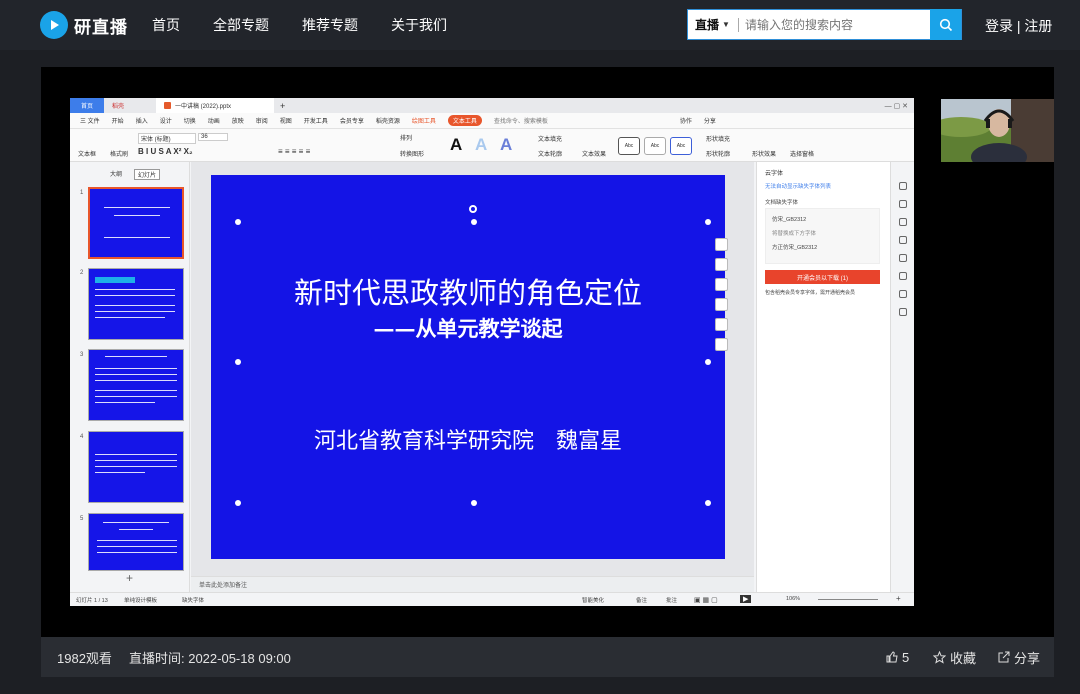 Image resolution: width=1080 pixels, height=694 pixels. I want to click on arrange-button: 排列, so click(406, 137).